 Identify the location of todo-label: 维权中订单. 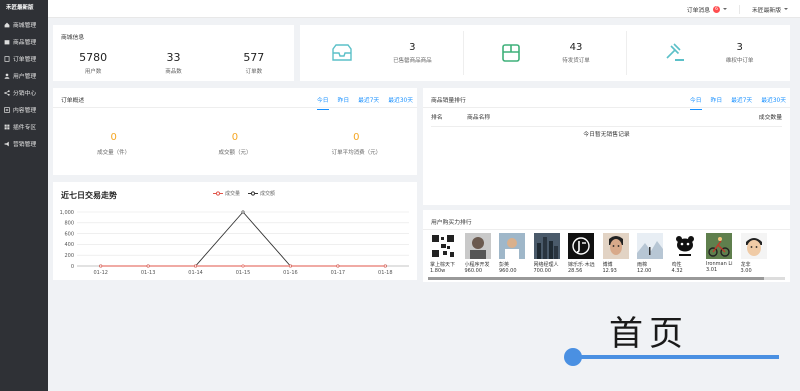
(739, 61).